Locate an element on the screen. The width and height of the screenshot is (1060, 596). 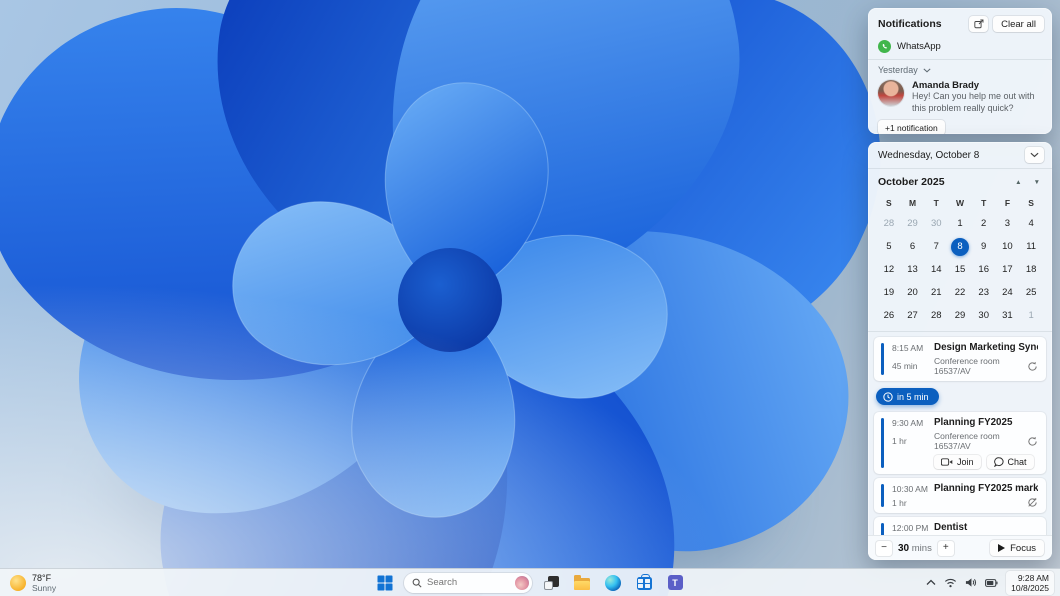
calendar-day: 16 is located at coordinates (984, 269).